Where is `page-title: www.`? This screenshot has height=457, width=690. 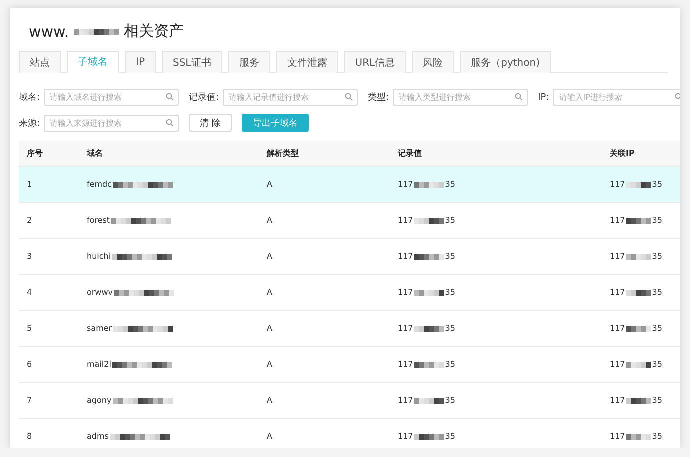
page-title: www. is located at coordinates (49, 31).